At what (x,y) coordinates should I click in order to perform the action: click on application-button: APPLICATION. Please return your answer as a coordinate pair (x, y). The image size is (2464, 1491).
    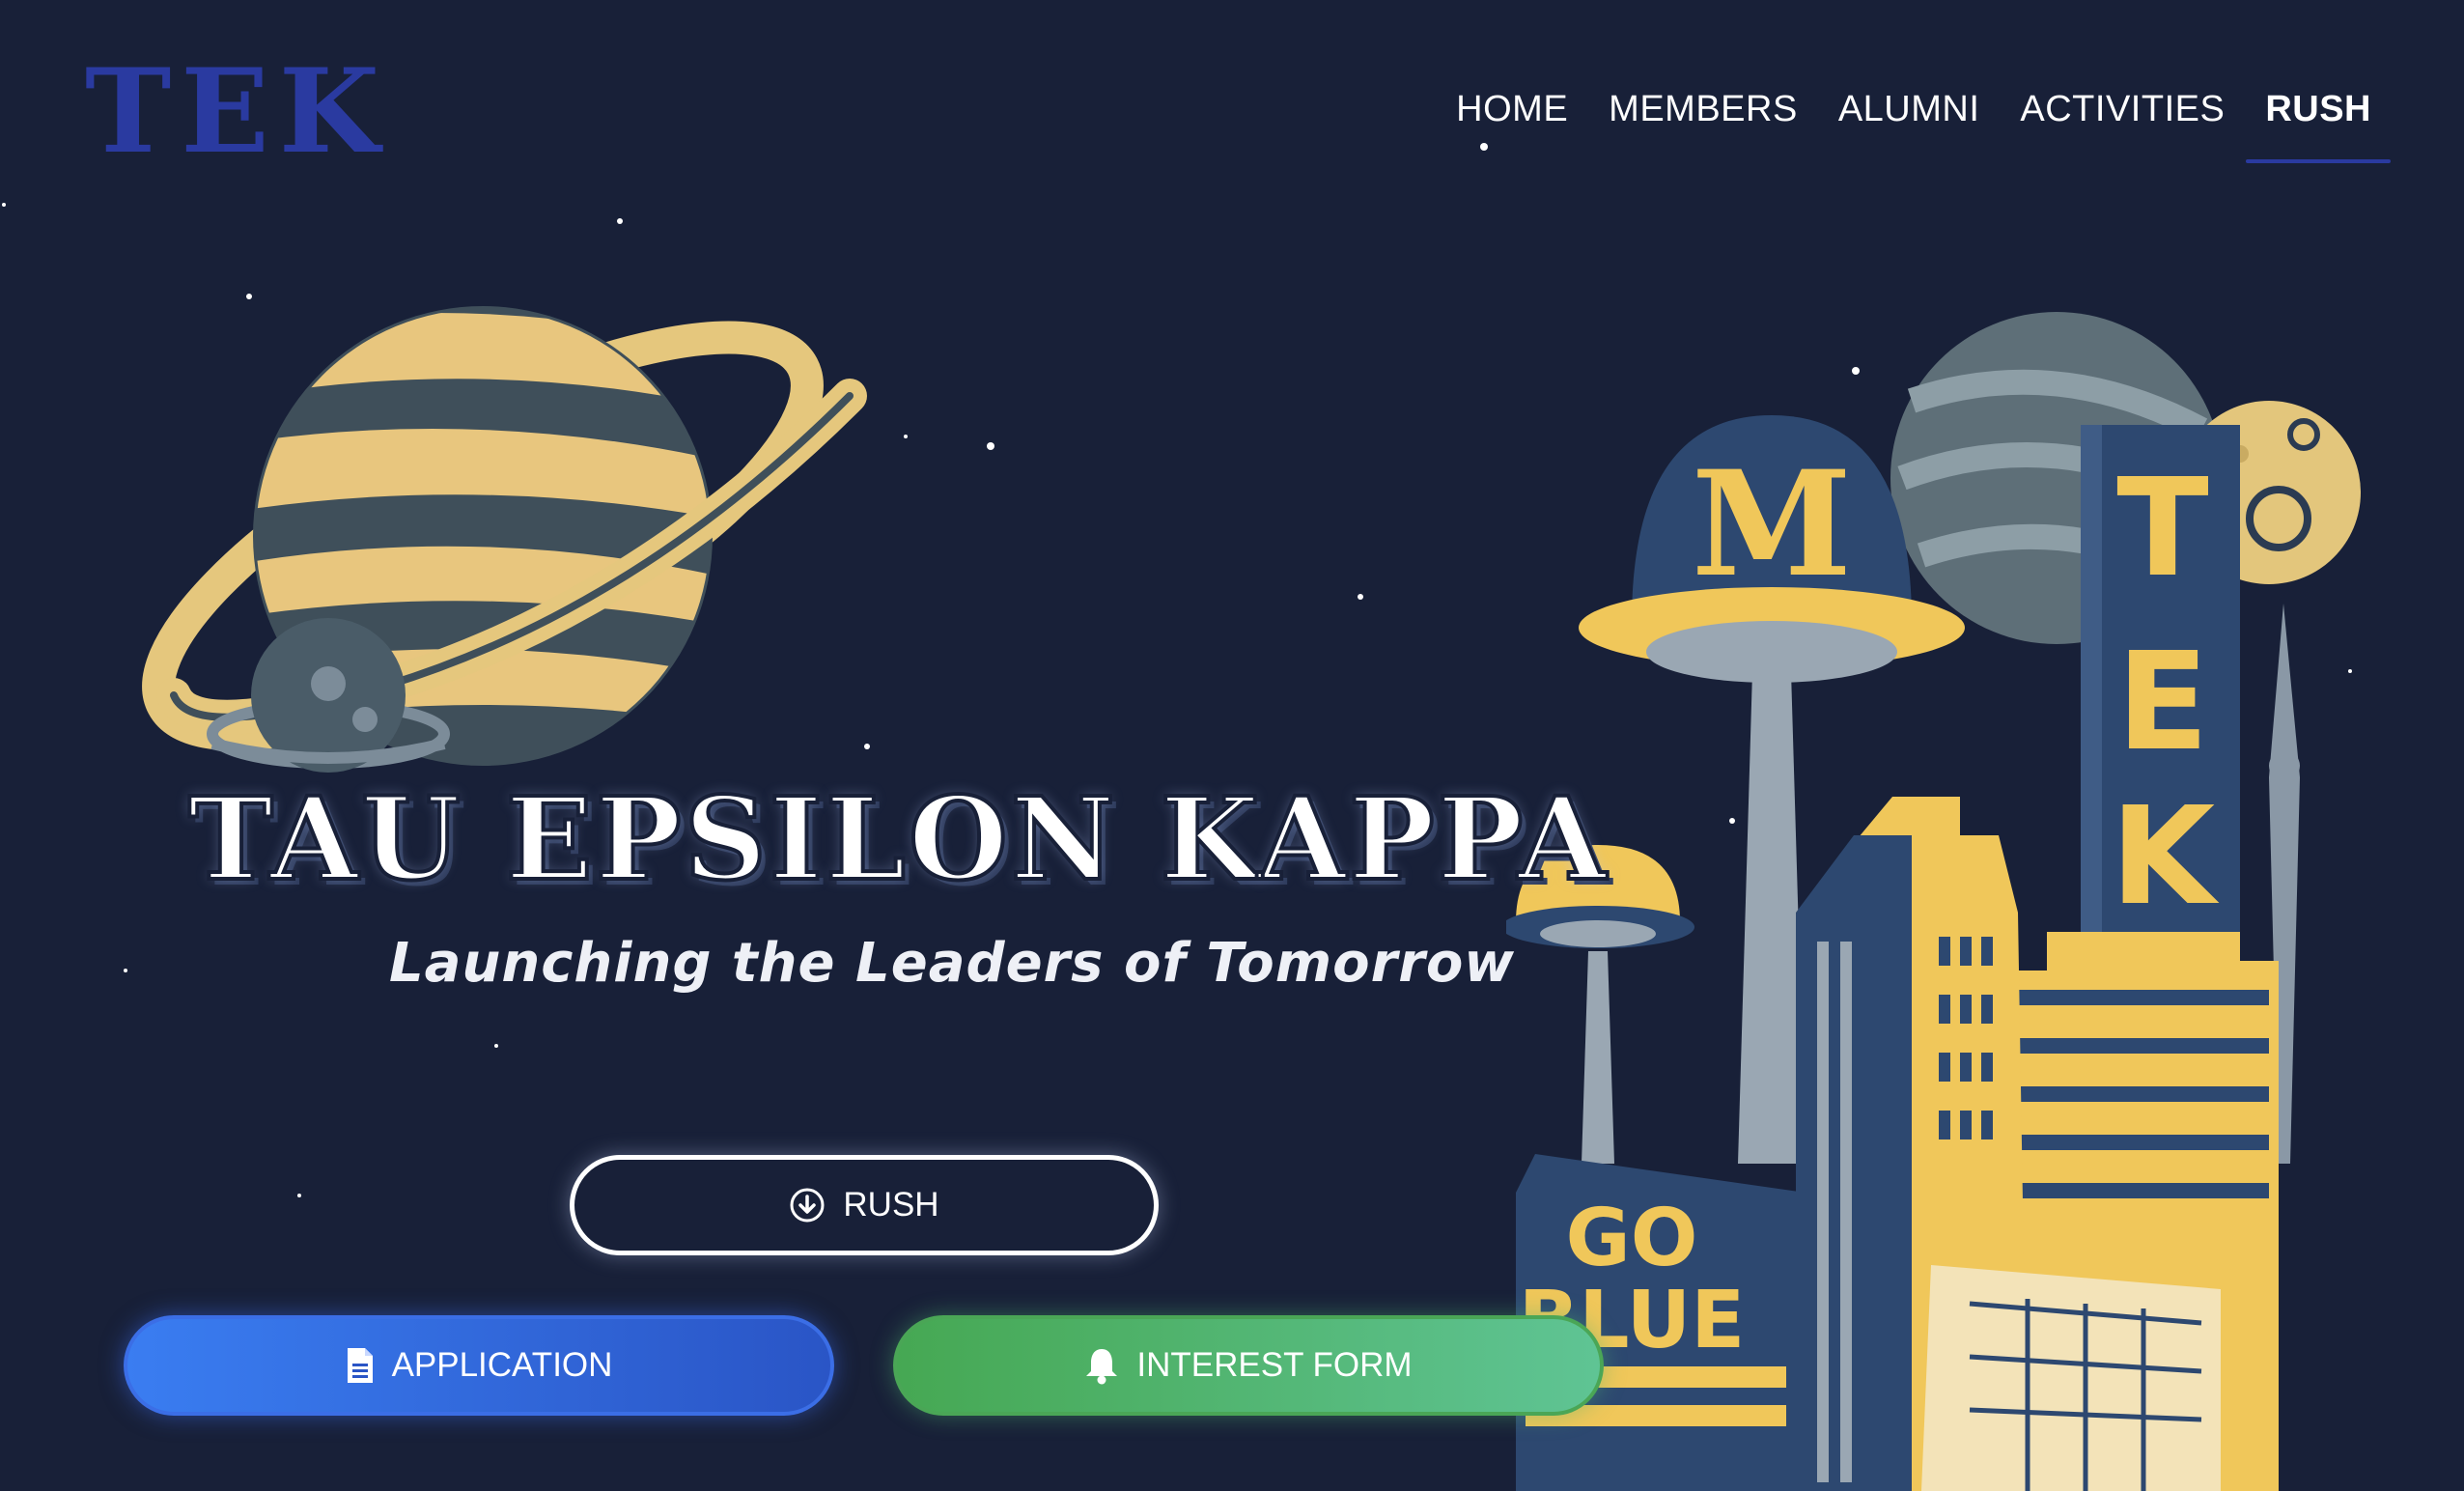
    Looking at the image, I should click on (479, 1365).